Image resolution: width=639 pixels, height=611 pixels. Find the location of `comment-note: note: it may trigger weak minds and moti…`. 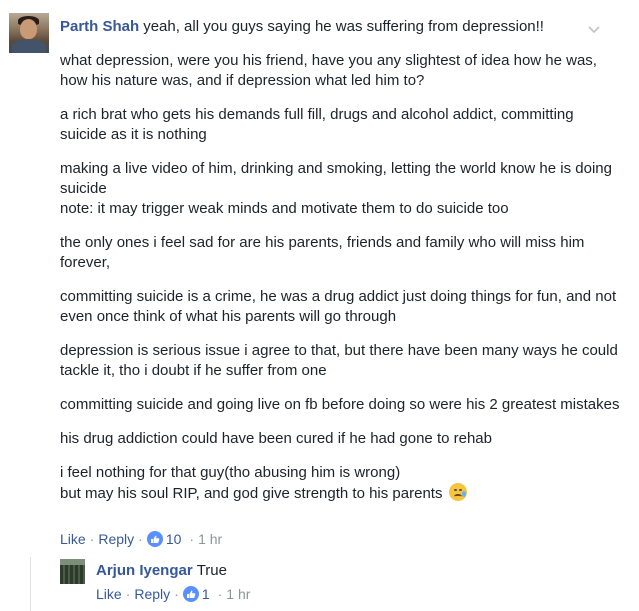

comment-note: note: it may trigger weak minds and moti… is located at coordinates (284, 208).